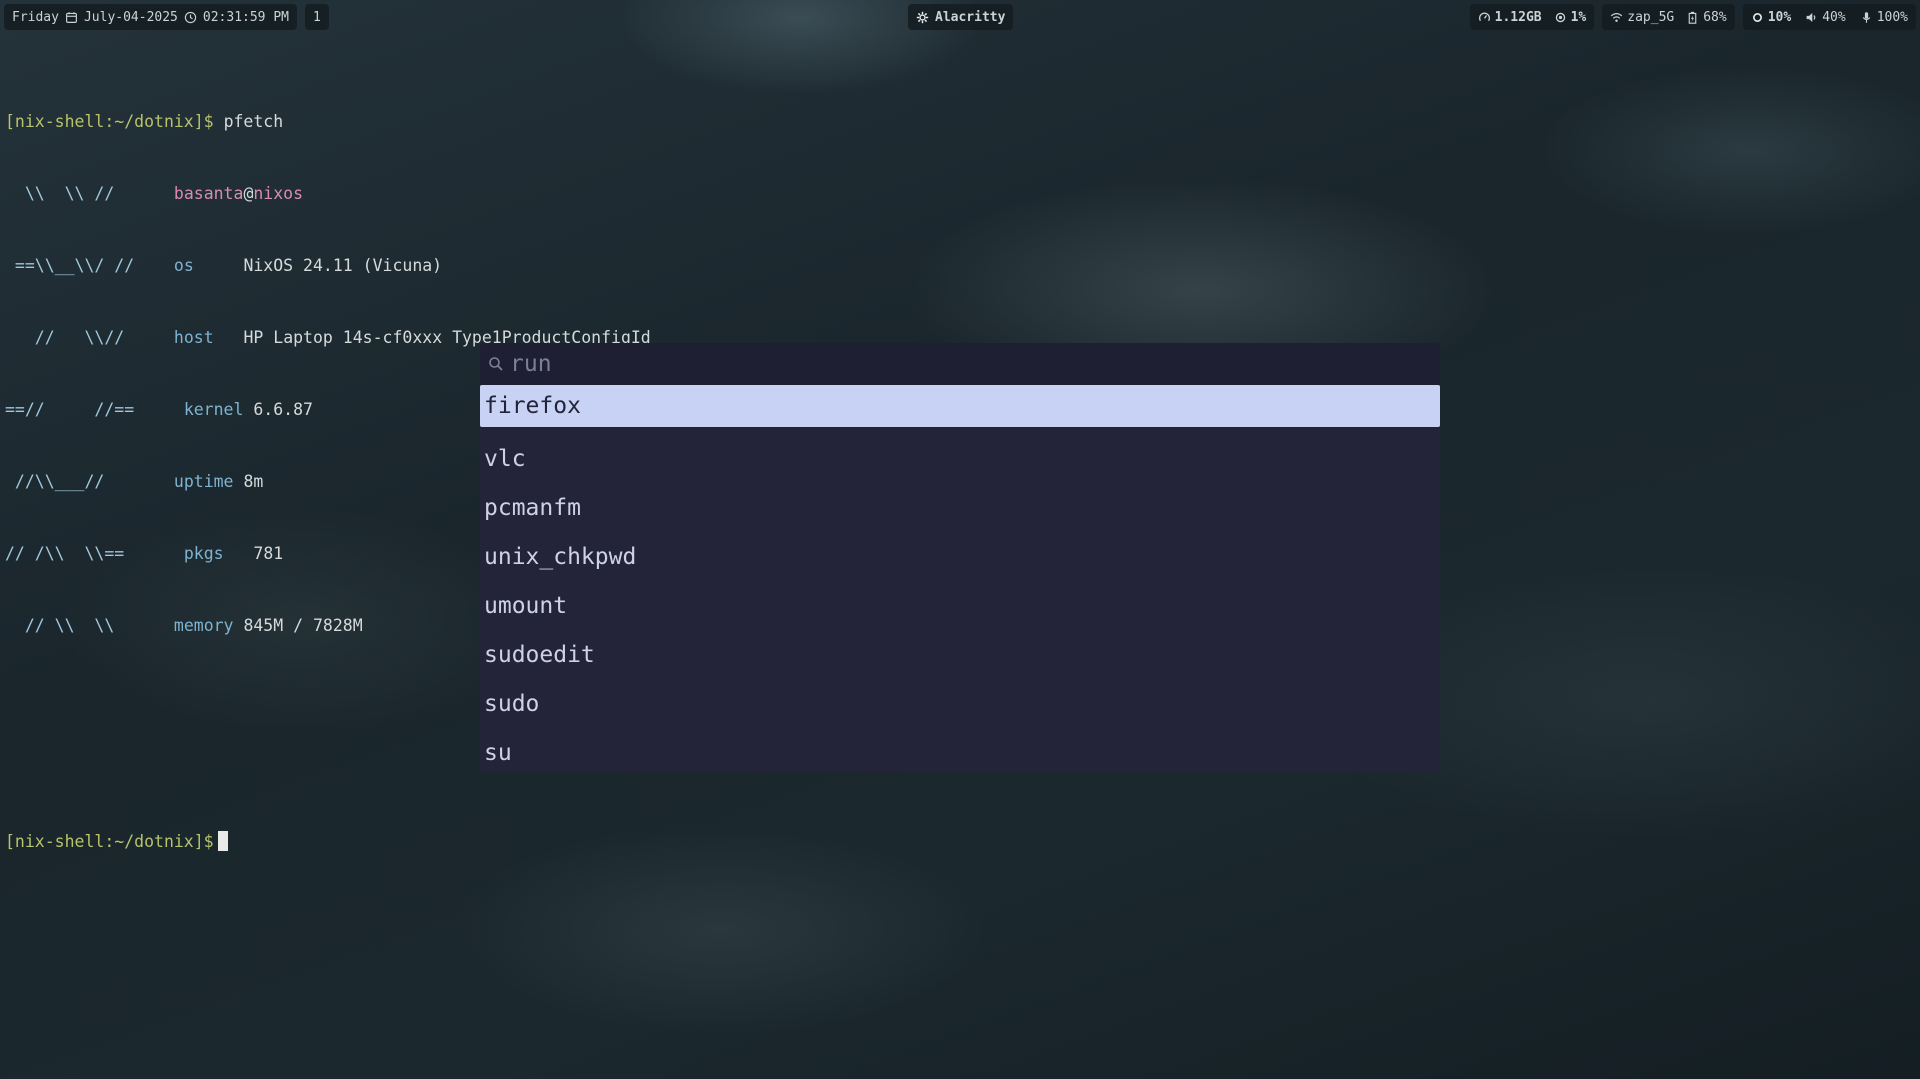 The width and height of the screenshot is (1920, 1079). Describe the element at coordinates (193, 337) in the screenshot. I see `info-key: host` at that location.